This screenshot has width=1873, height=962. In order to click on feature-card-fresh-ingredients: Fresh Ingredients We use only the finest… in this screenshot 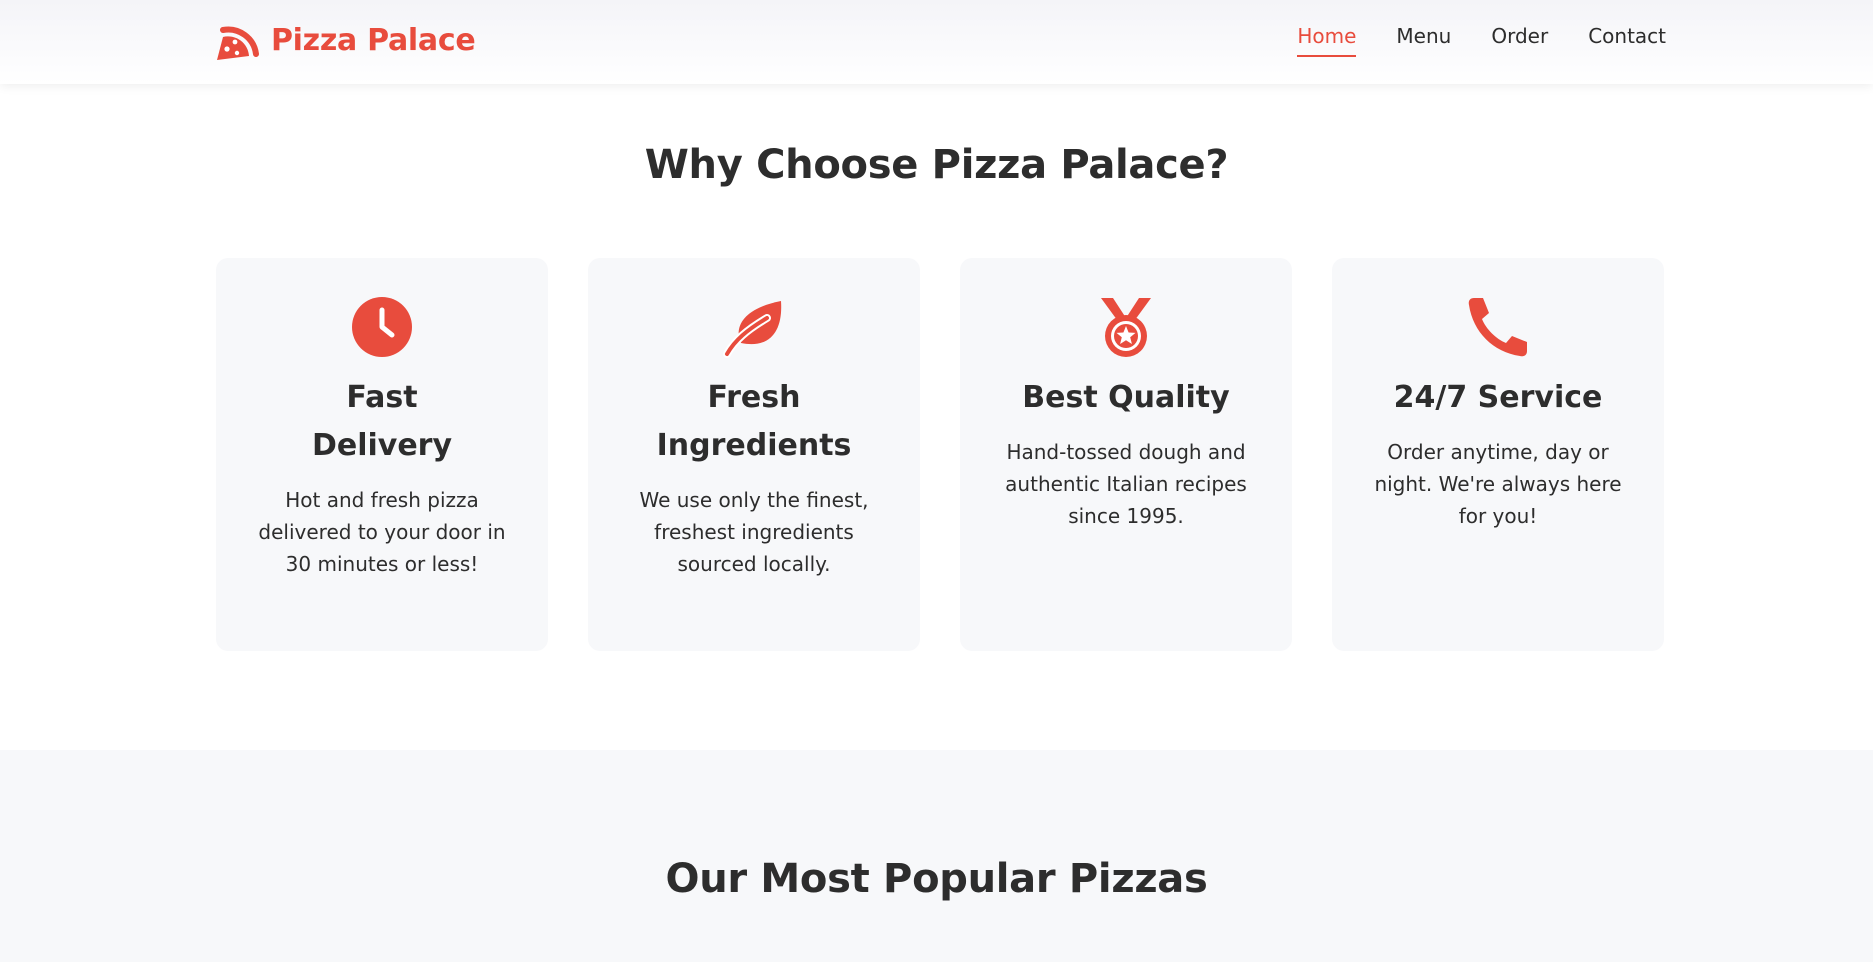, I will do `click(754, 454)`.